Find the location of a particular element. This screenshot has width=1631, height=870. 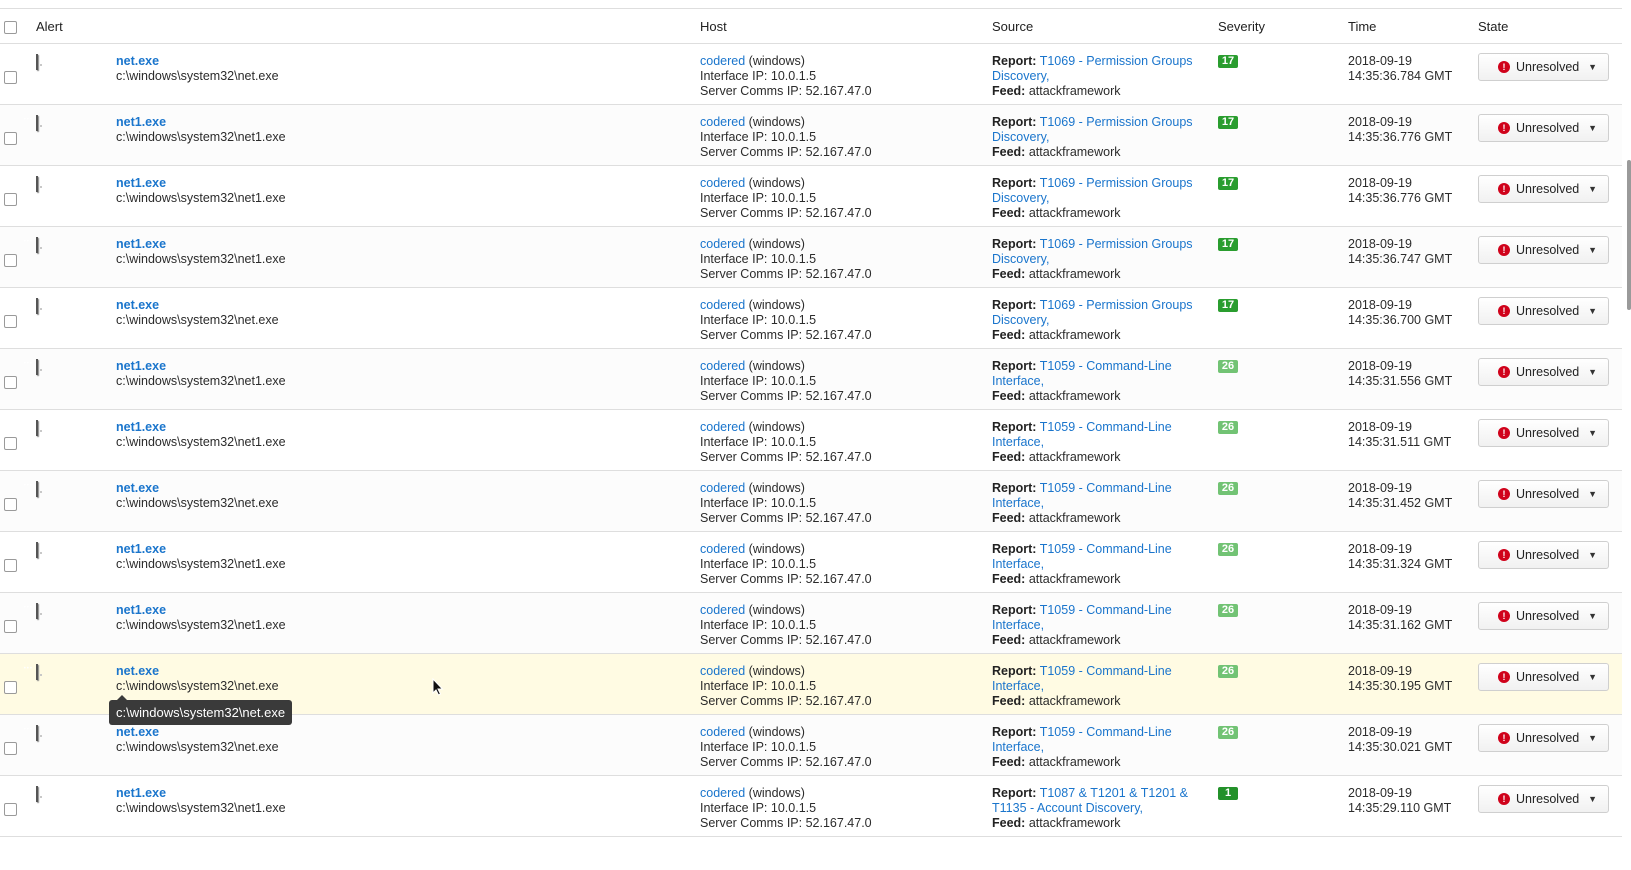

report-link: T1087 & T1201 & T1201 & is located at coordinates (1114, 793).